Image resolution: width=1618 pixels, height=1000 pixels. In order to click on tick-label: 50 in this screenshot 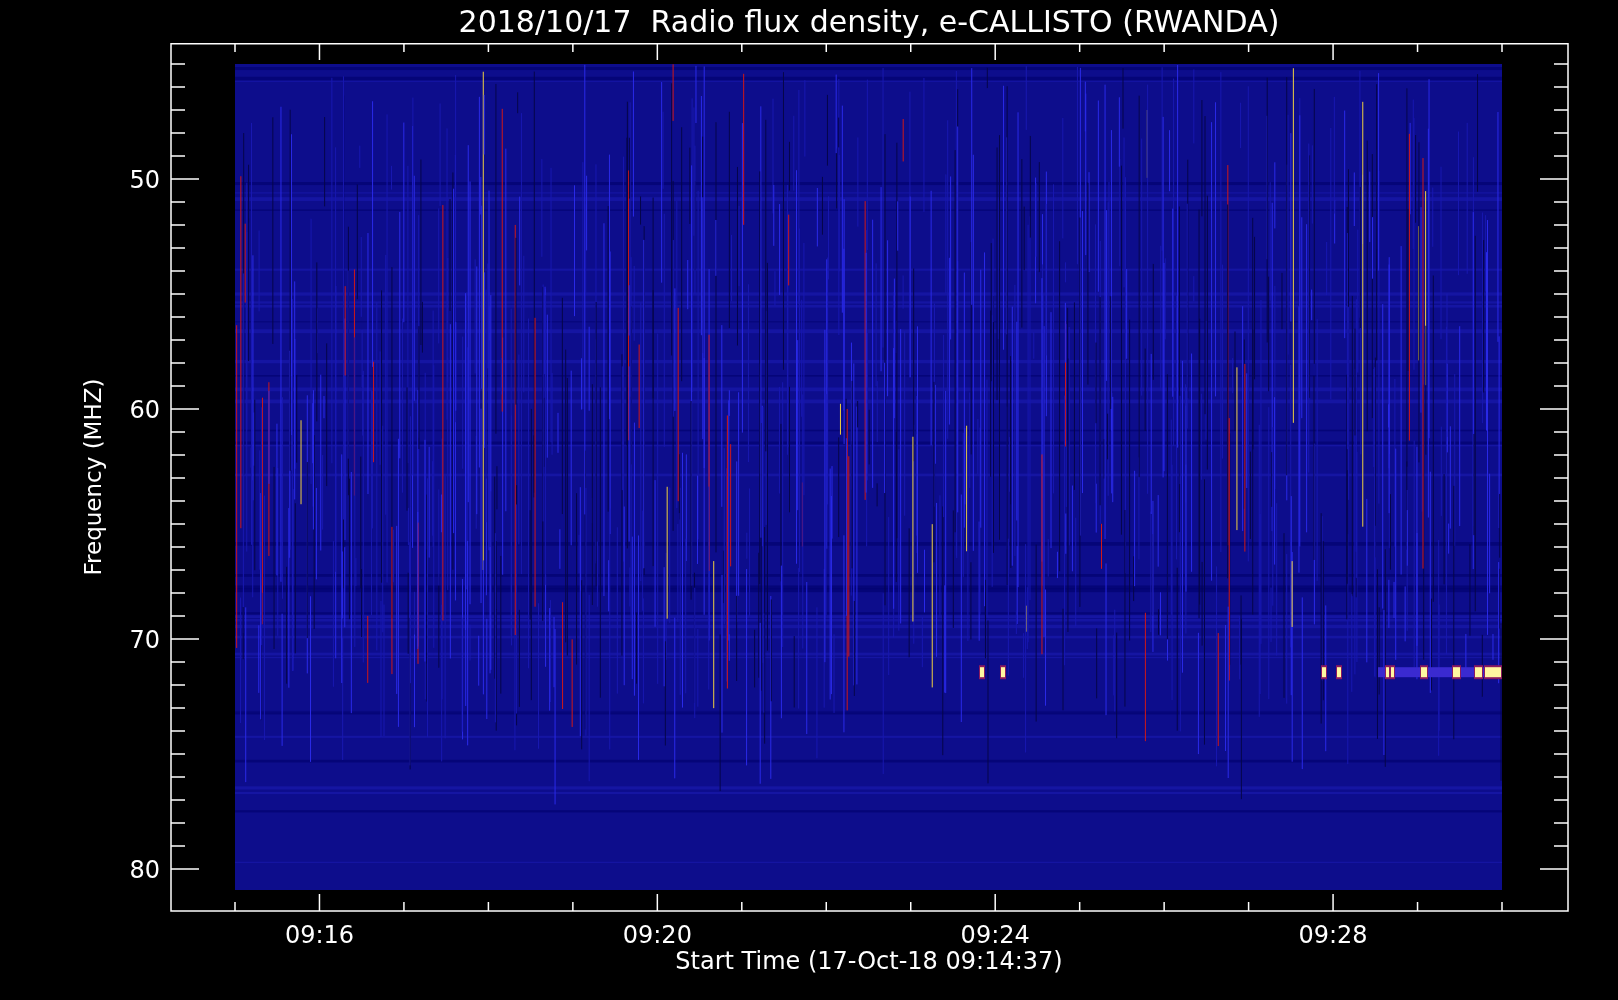, I will do `click(144, 180)`.